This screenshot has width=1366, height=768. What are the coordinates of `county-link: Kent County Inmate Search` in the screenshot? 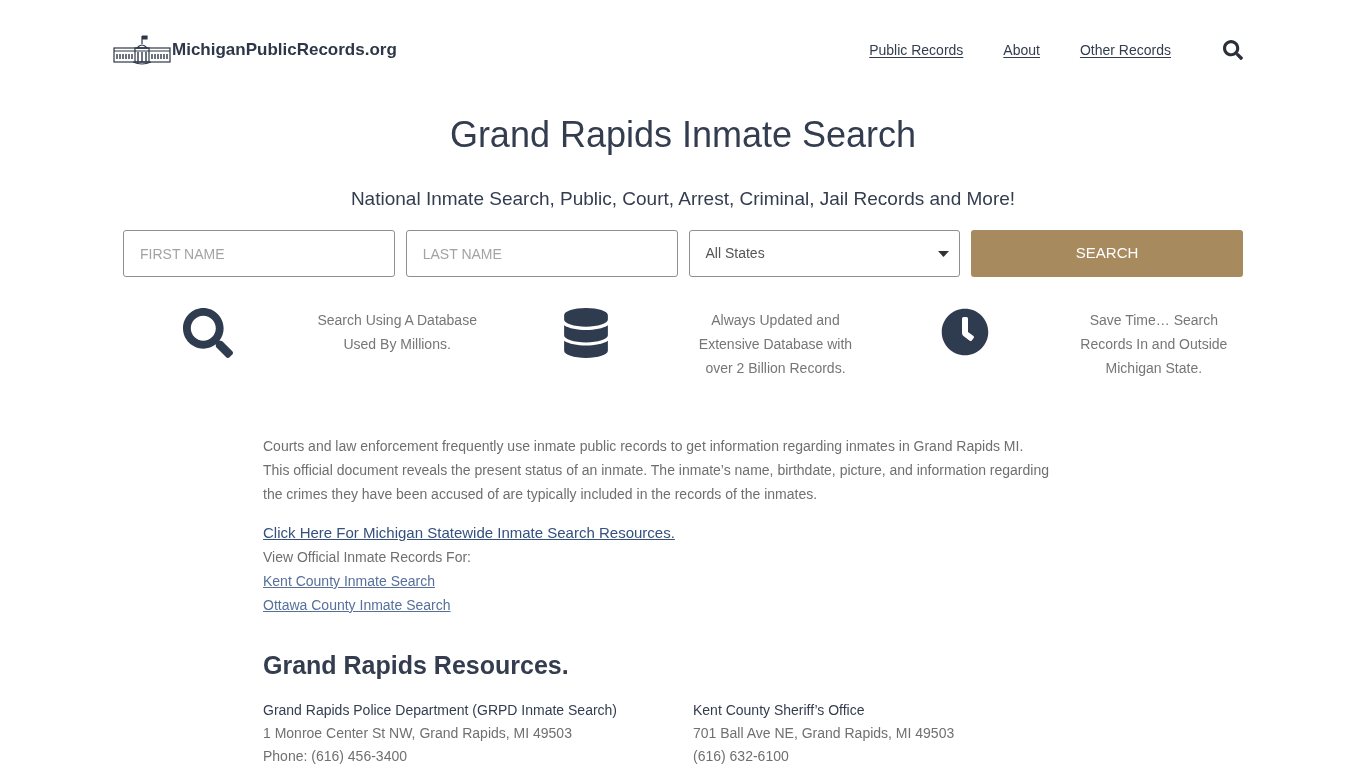 It's located at (349, 581).